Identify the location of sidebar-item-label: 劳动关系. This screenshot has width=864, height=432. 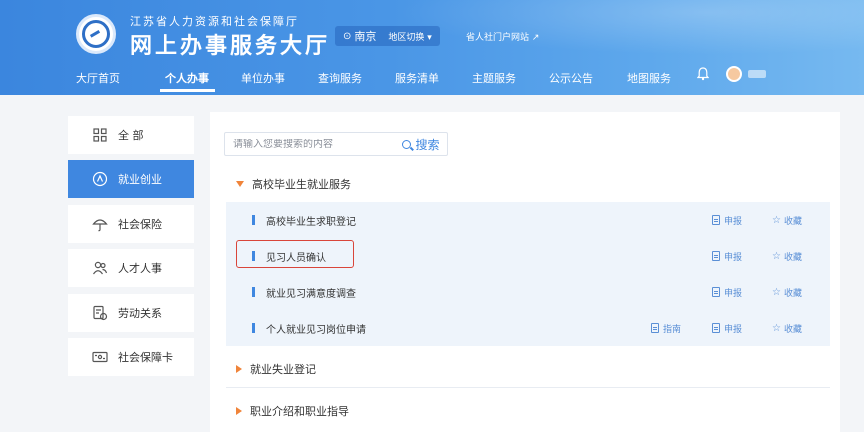
(140, 313).